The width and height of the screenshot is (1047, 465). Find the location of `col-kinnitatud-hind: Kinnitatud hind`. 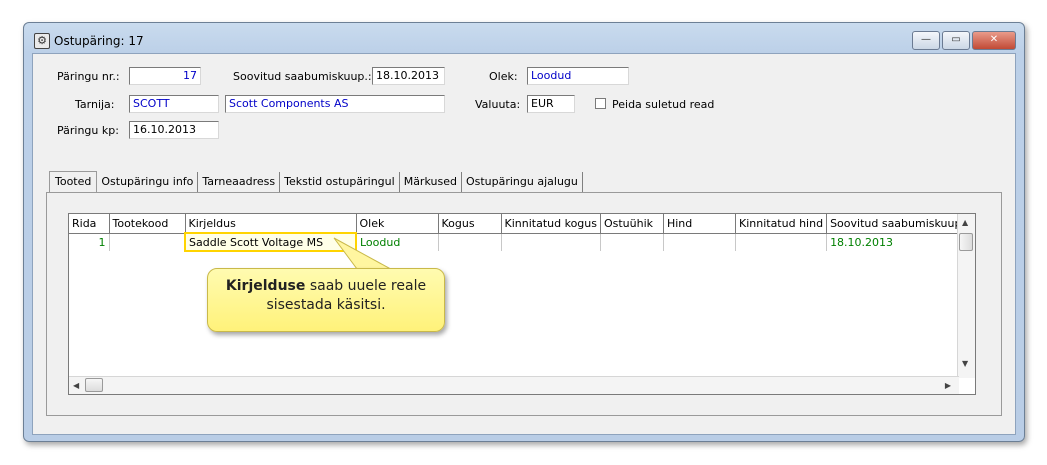

col-kinnitatud-hind: Kinnitatud hind is located at coordinates (781, 224).